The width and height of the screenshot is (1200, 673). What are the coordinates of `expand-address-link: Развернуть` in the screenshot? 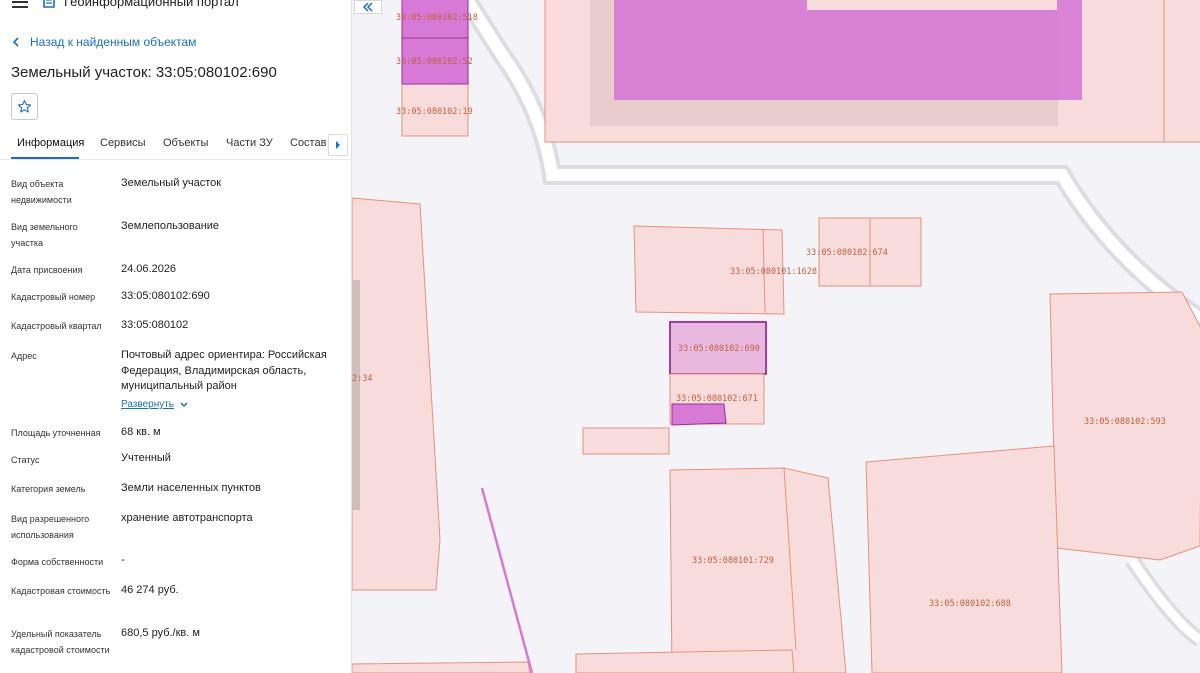 It's located at (154, 404).